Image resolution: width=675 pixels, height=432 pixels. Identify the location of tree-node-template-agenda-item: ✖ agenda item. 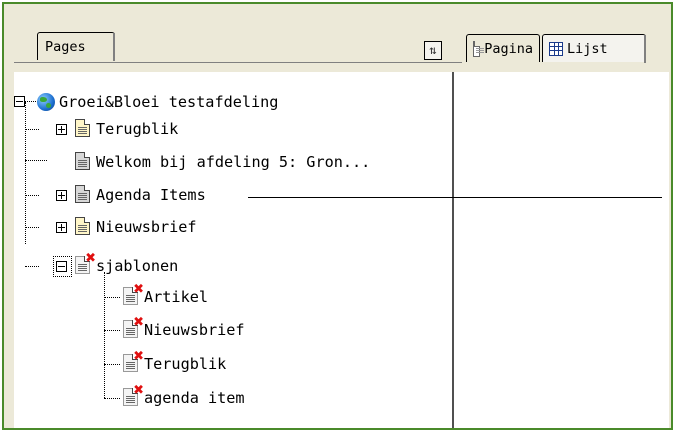
(183, 396).